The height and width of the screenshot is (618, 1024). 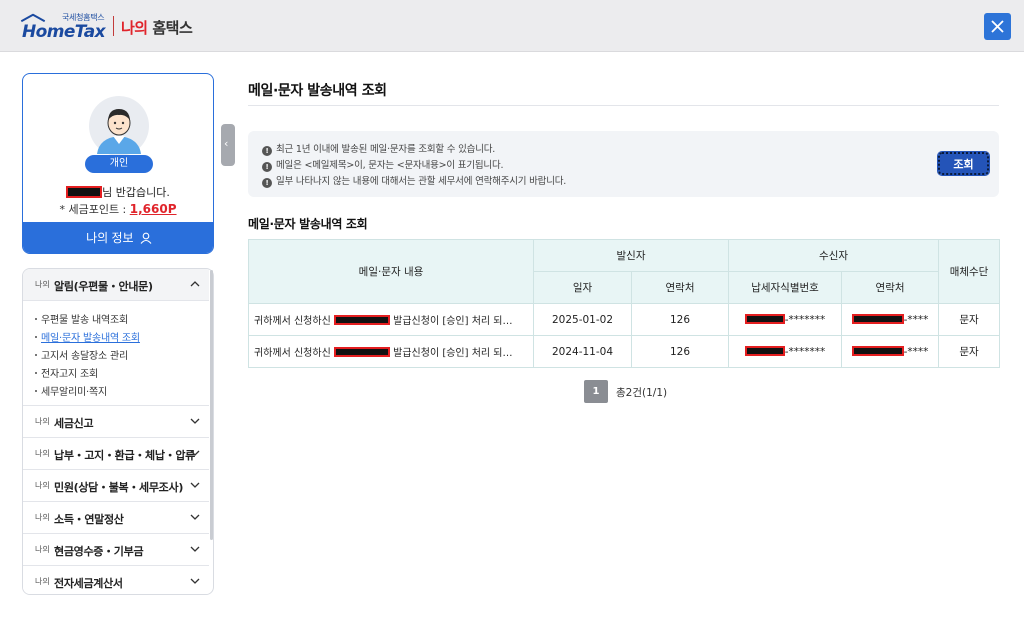 I want to click on sidebar-scrollbar, so click(x=211, y=405).